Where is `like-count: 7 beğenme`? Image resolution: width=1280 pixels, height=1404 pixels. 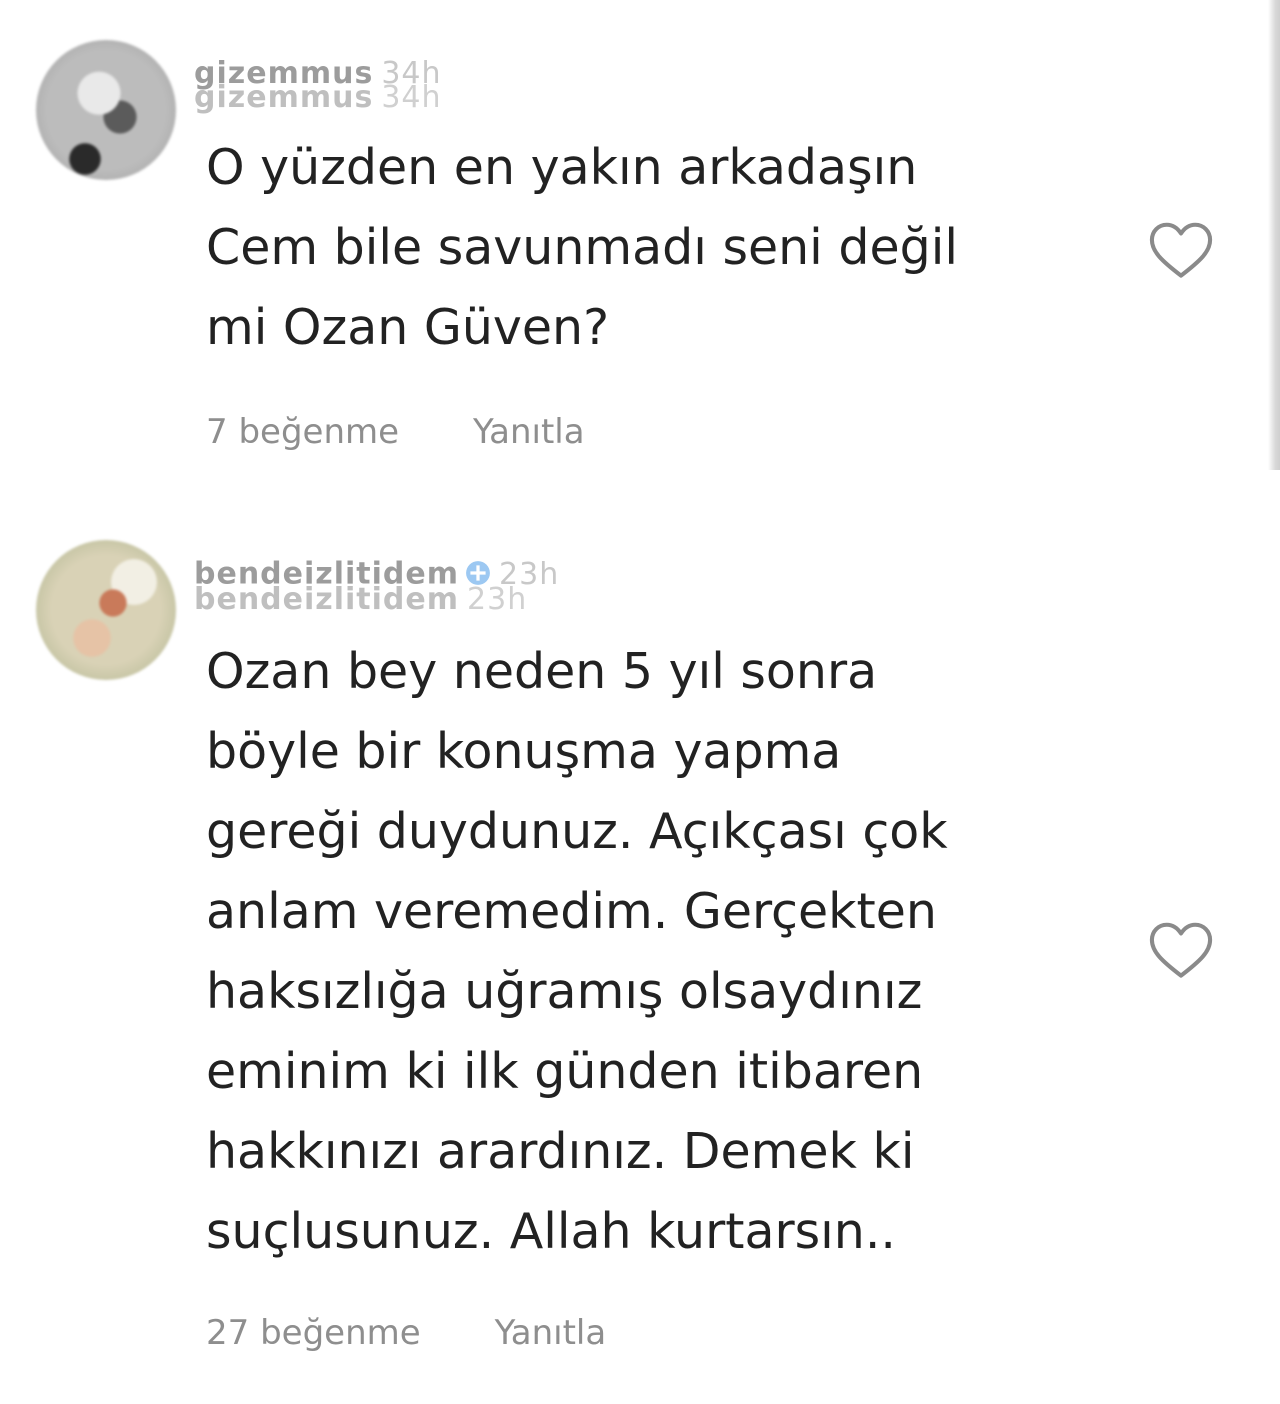
like-count: 7 beğenme is located at coordinates (302, 432).